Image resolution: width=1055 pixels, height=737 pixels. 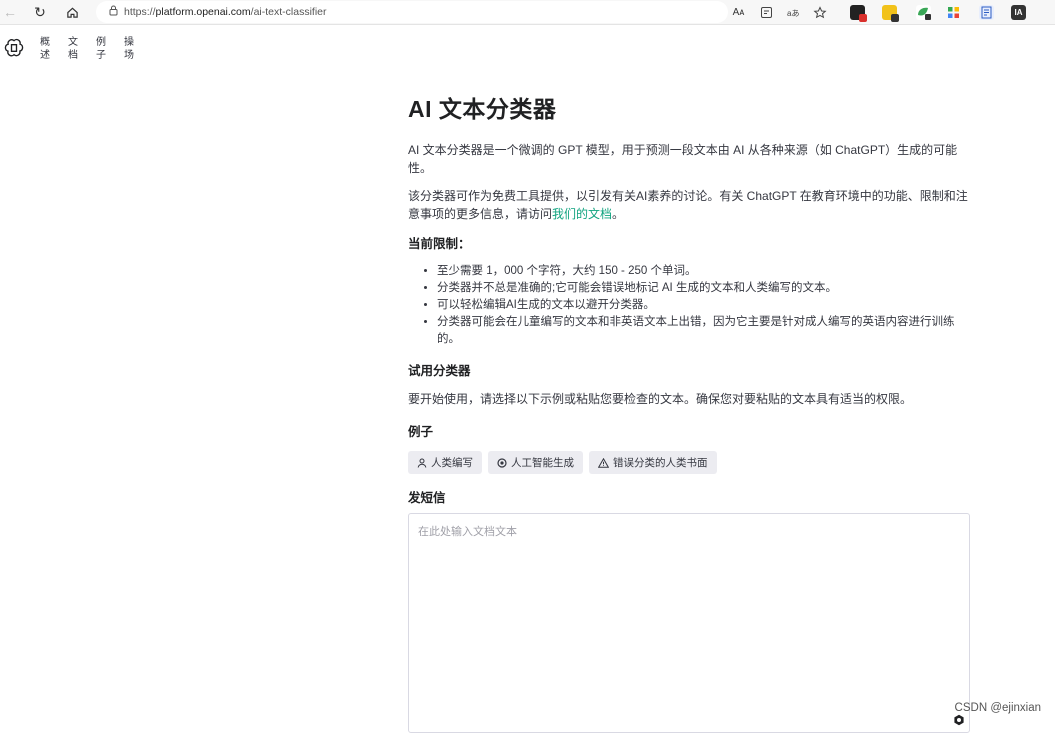 I want to click on list-item: 分类器并不总是准确的;它可能会错误地标记 AI 生成的文本和人类编写的文本。, so click(x=705, y=288).